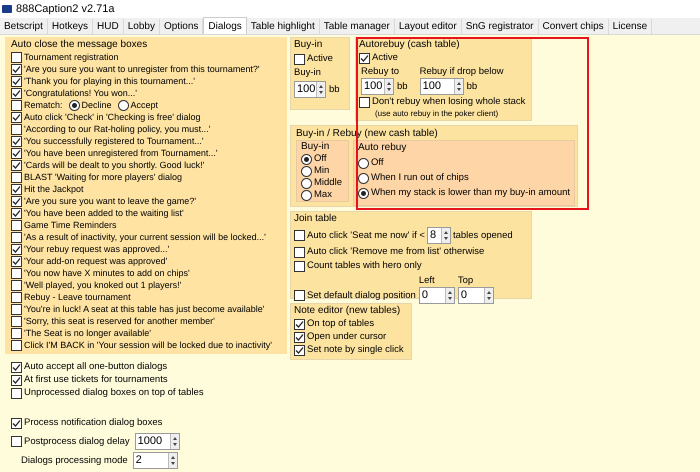  I want to click on field-label: Buy-in, so click(308, 73).